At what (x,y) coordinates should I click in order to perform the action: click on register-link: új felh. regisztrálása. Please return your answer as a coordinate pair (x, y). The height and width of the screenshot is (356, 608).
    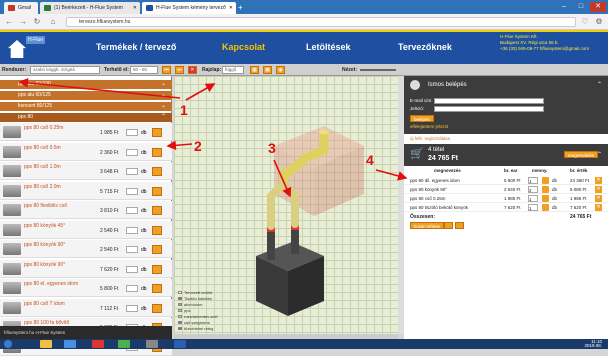
    Looking at the image, I should click on (430, 138).